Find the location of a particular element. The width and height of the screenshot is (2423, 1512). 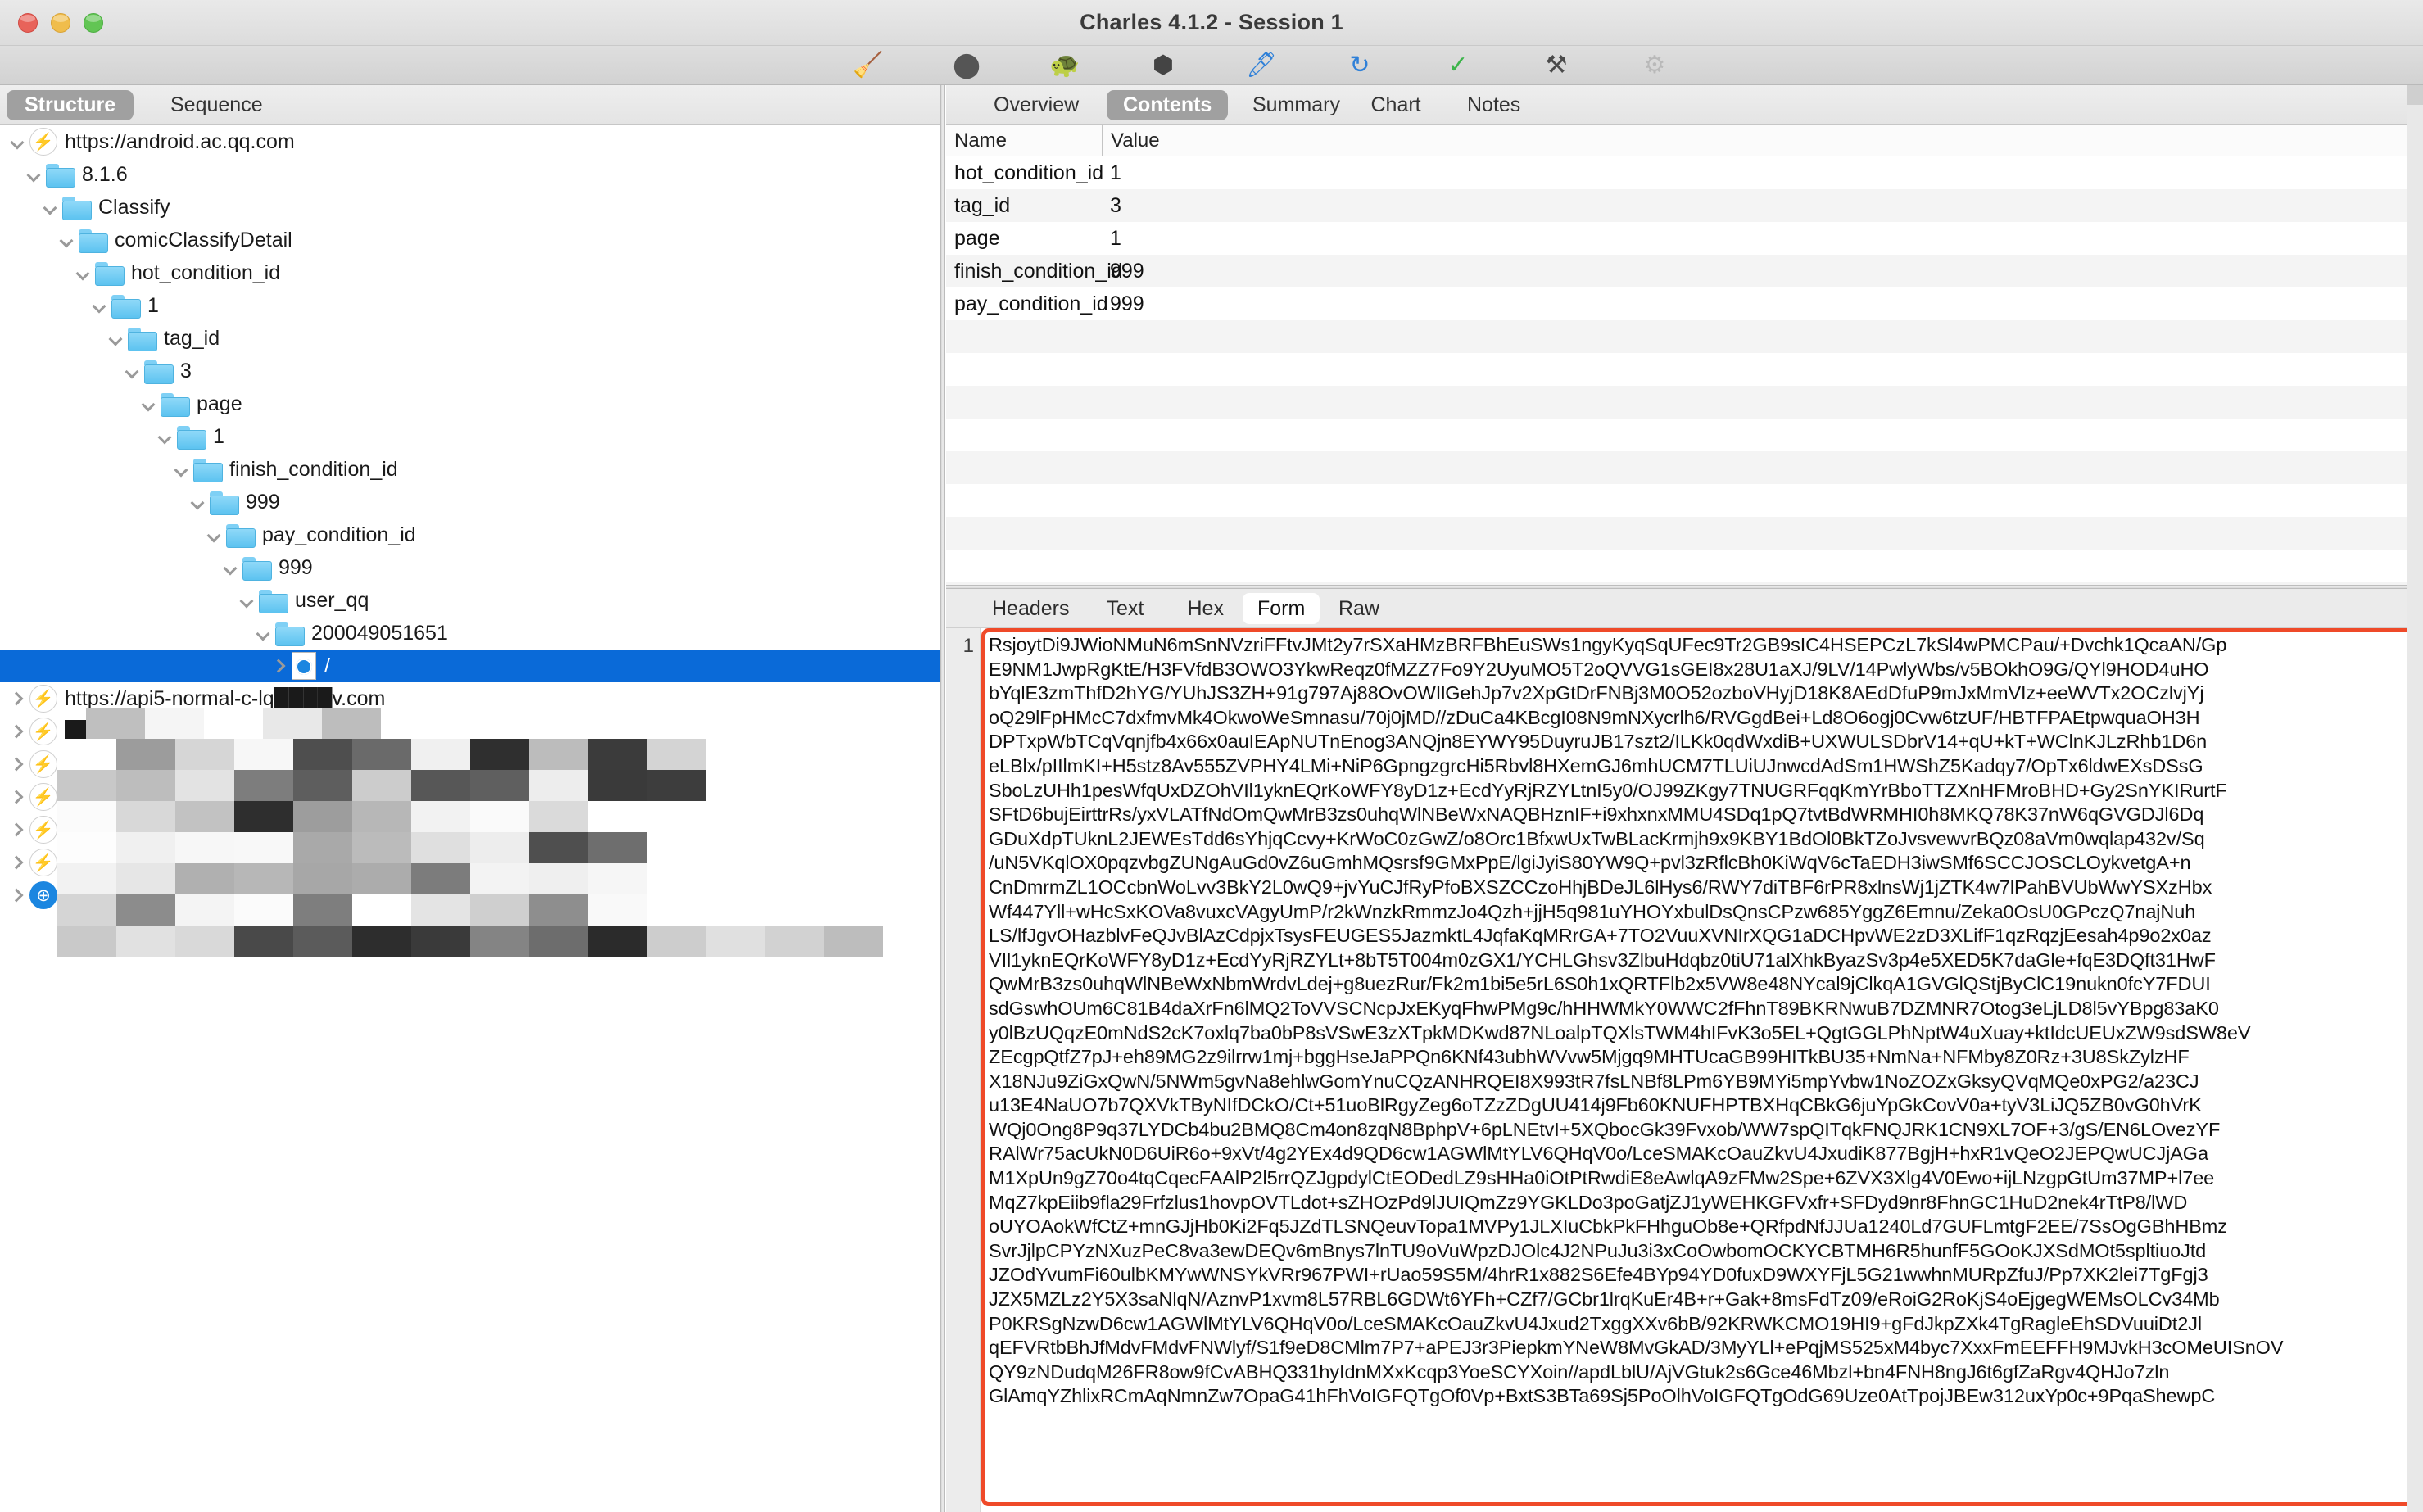

clear-session-button: 🧹 is located at coordinates (868, 65).